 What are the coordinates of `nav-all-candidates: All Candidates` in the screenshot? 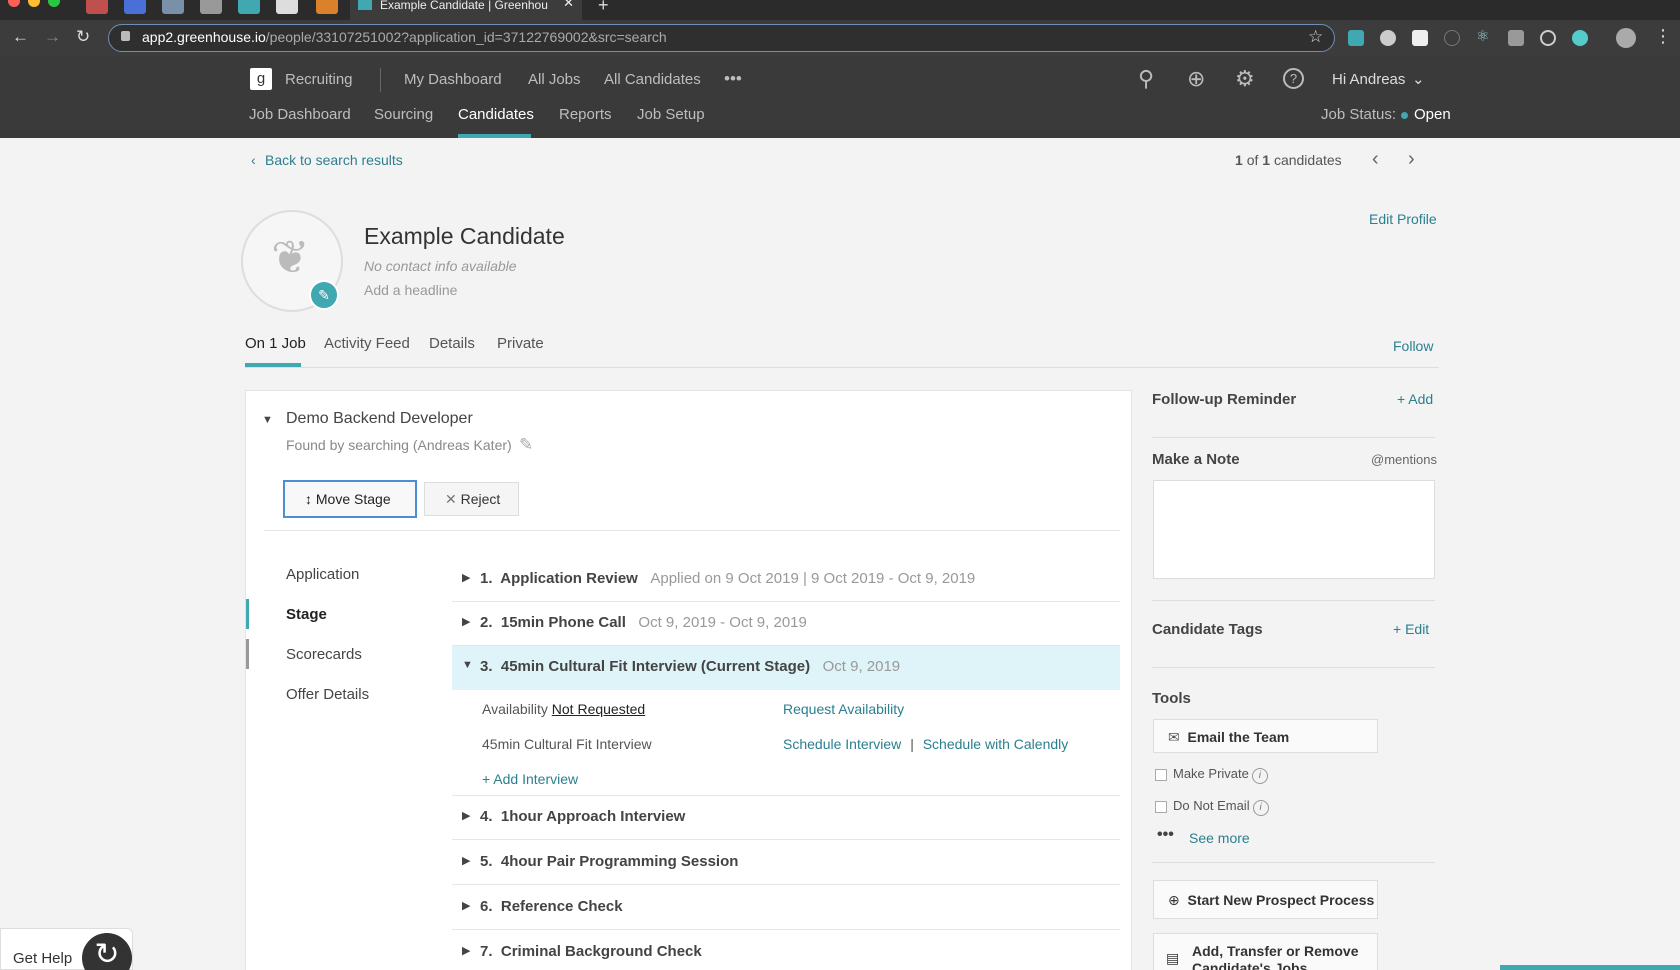 It's located at (652, 79).